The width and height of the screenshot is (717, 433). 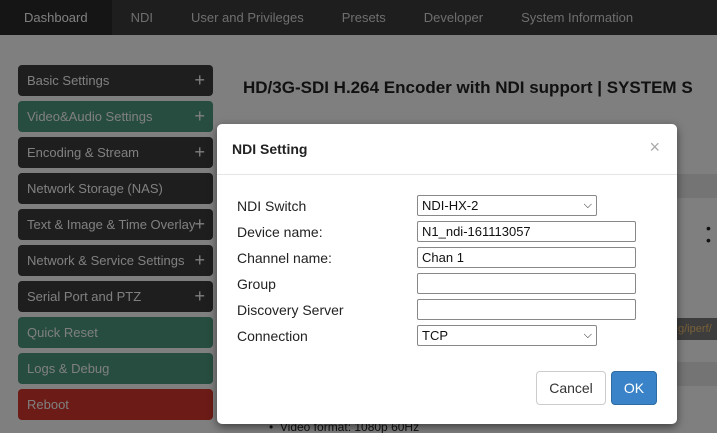 What do you see at coordinates (526, 309) in the screenshot?
I see `discovery-server-input` at bounding box center [526, 309].